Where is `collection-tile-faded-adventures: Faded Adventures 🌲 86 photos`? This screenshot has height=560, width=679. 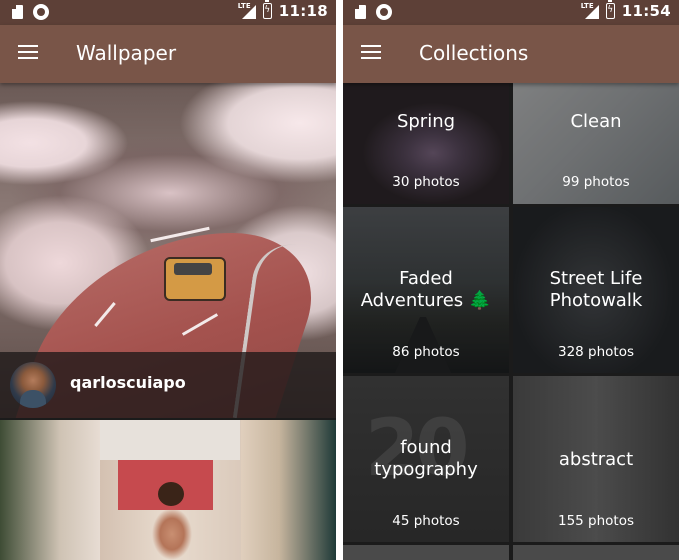
collection-tile-faded-adventures: Faded Adventures 🌲 86 photos is located at coordinates (426, 290).